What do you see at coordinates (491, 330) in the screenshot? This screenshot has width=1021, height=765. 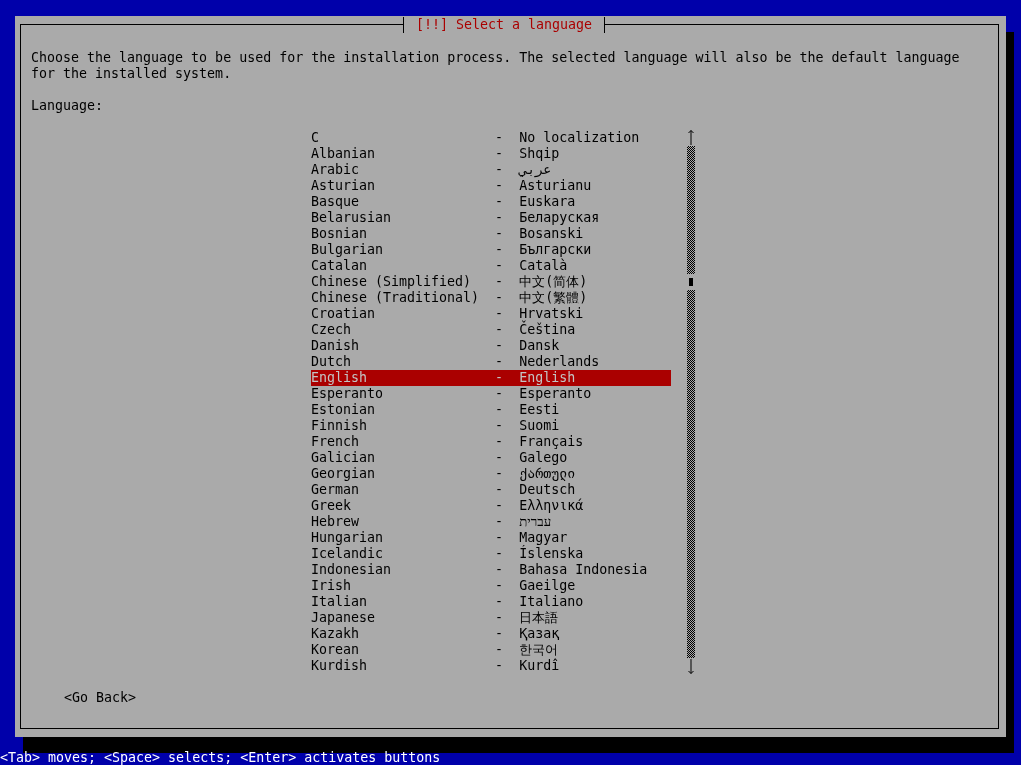 I see `language-option: Czech - Čeština` at bounding box center [491, 330].